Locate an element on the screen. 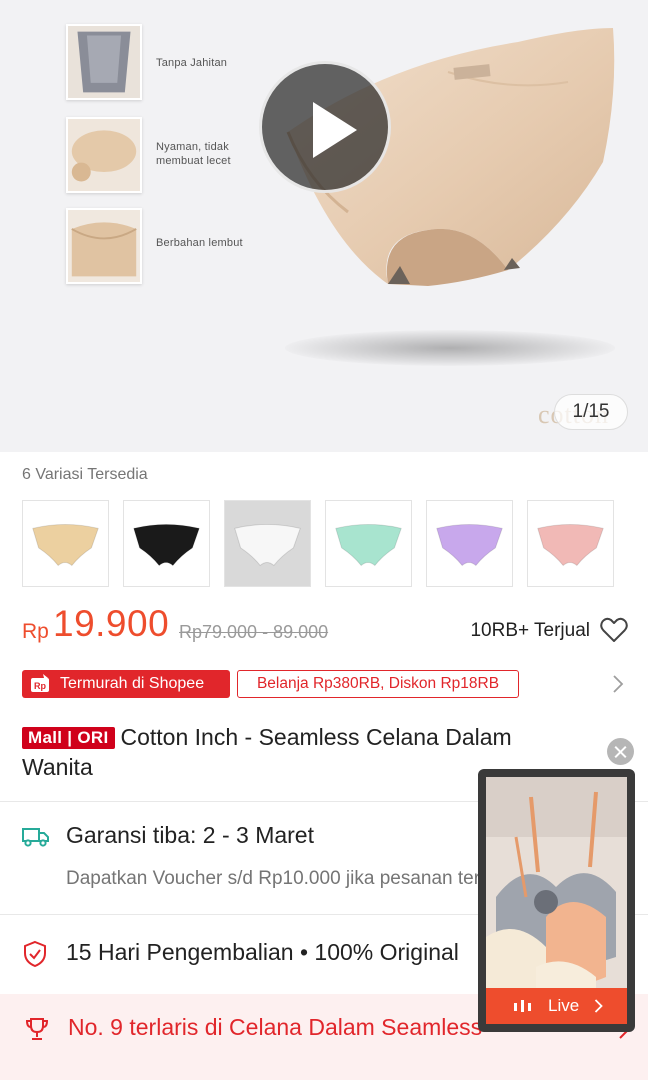  live-button: Live is located at coordinates (556, 1006).